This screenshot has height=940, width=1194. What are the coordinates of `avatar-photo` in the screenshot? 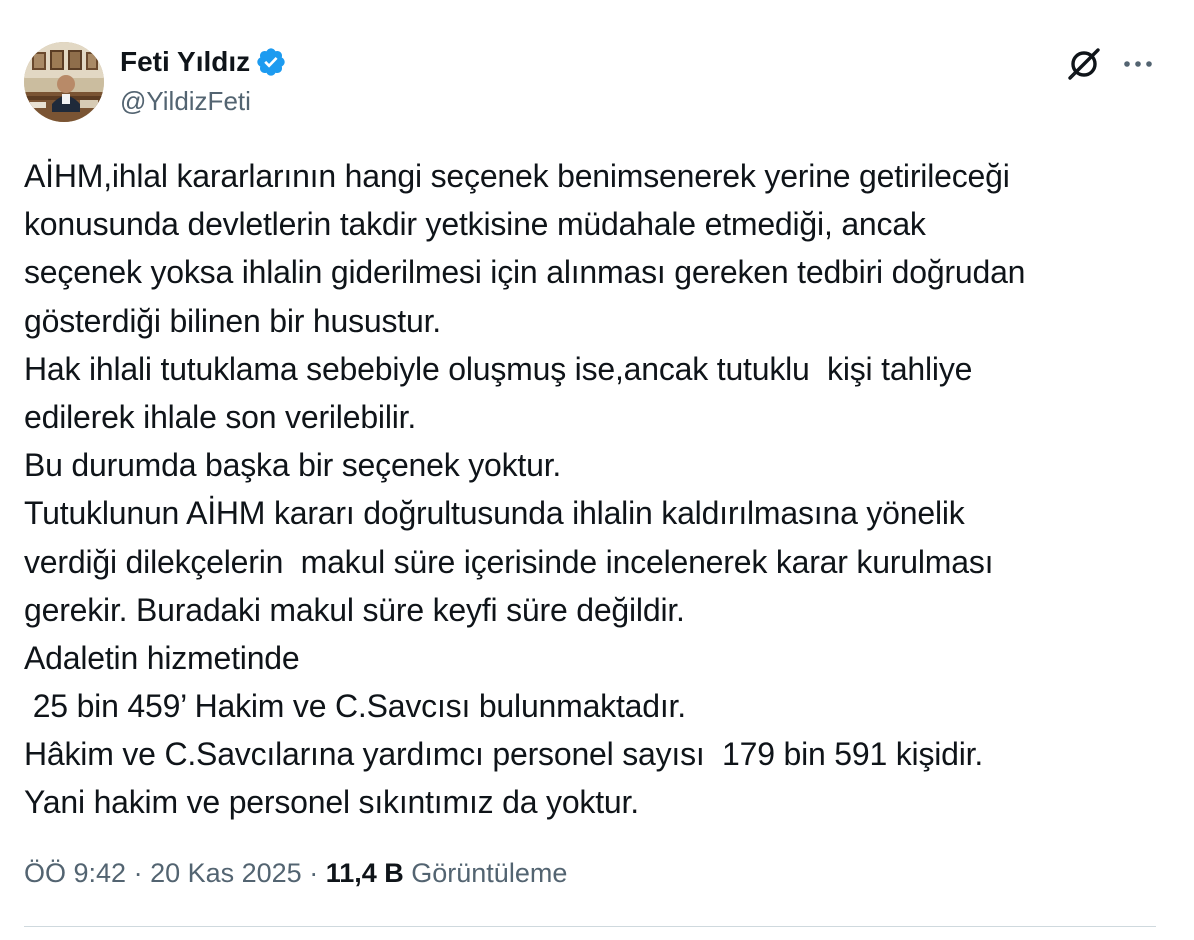 It's located at (64, 82).